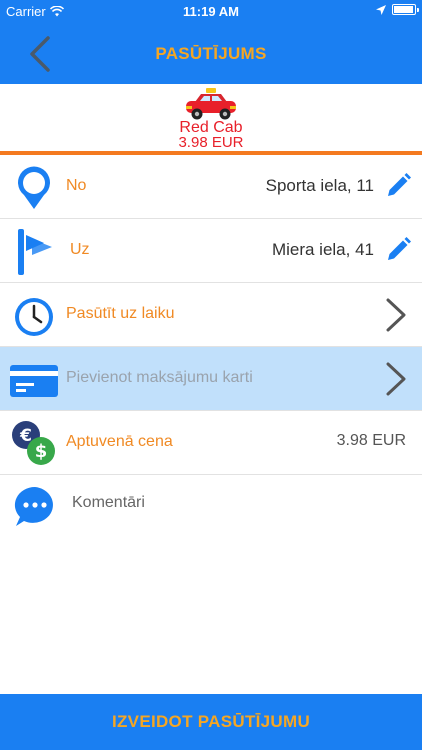 This screenshot has height=750, width=422. Describe the element at coordinates (319, 185) in the screenshot. I see `from-address: Sporta iela, 11` at that location.